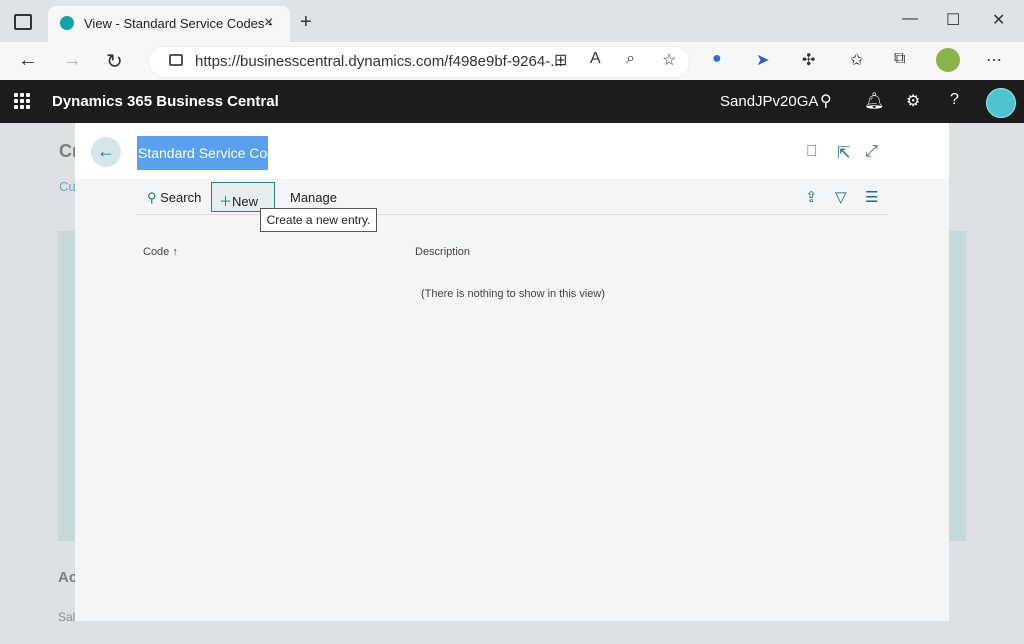  I want to click on lock-icon, so click(176, 60).